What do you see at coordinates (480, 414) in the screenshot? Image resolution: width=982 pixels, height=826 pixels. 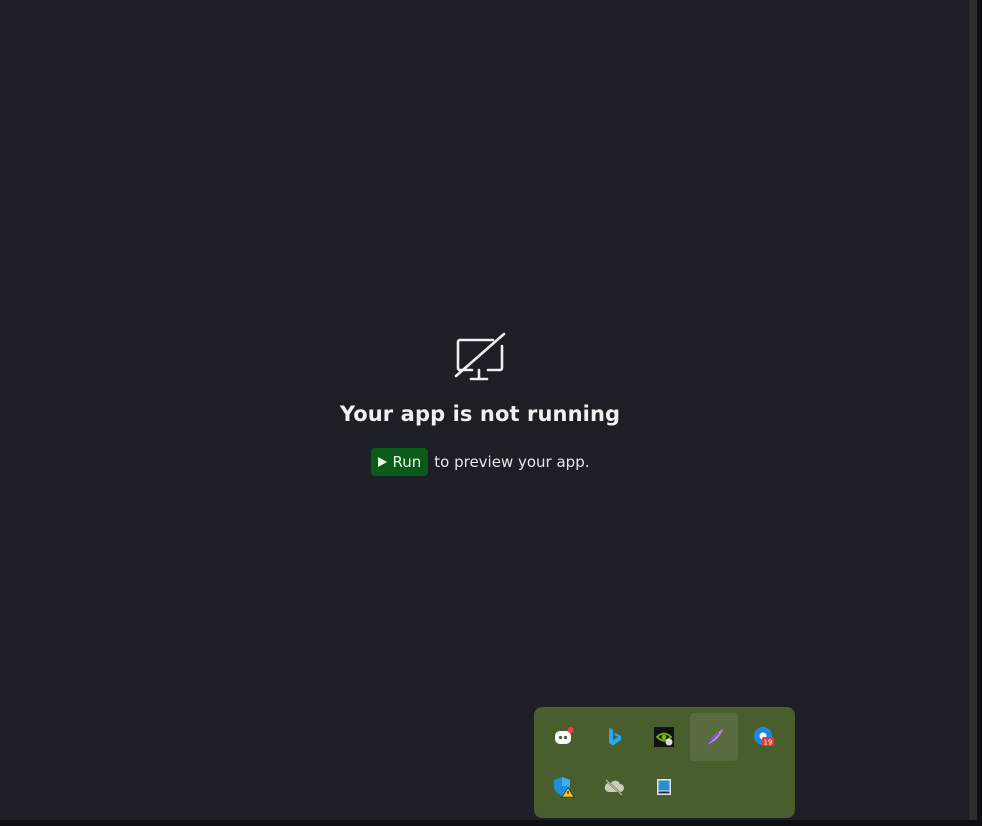 I see `page-title: Your app is not running` at bounding box center [480, 414].